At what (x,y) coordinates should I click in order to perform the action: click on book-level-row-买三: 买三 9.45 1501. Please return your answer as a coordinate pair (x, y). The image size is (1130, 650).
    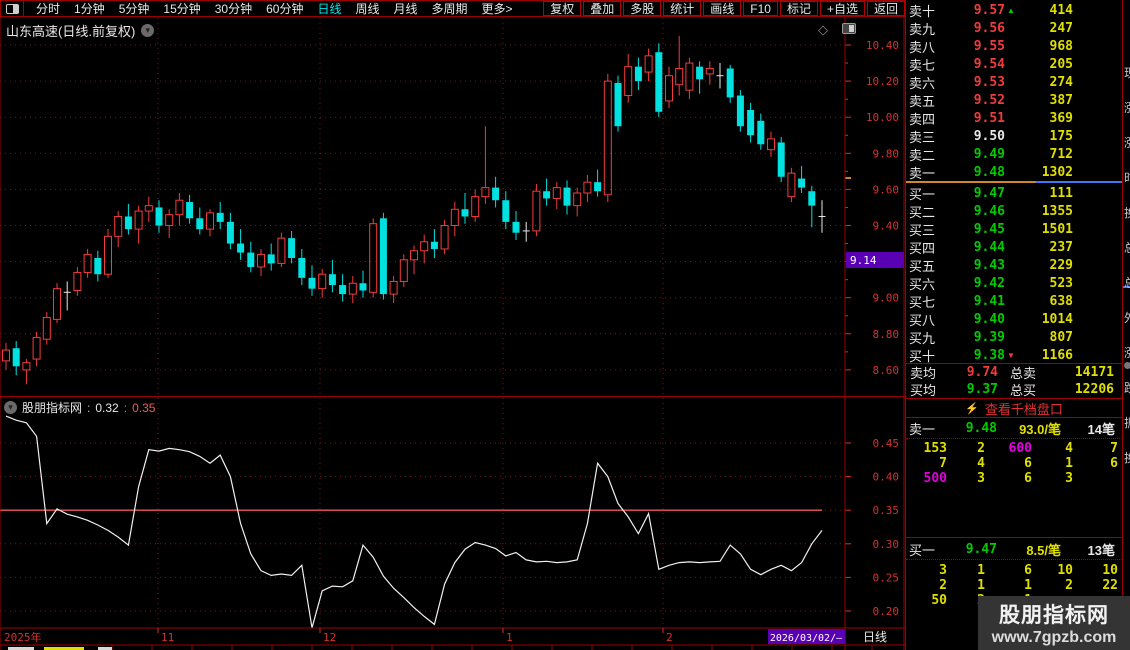
    Looking at the image, I should click on (1014, 229).